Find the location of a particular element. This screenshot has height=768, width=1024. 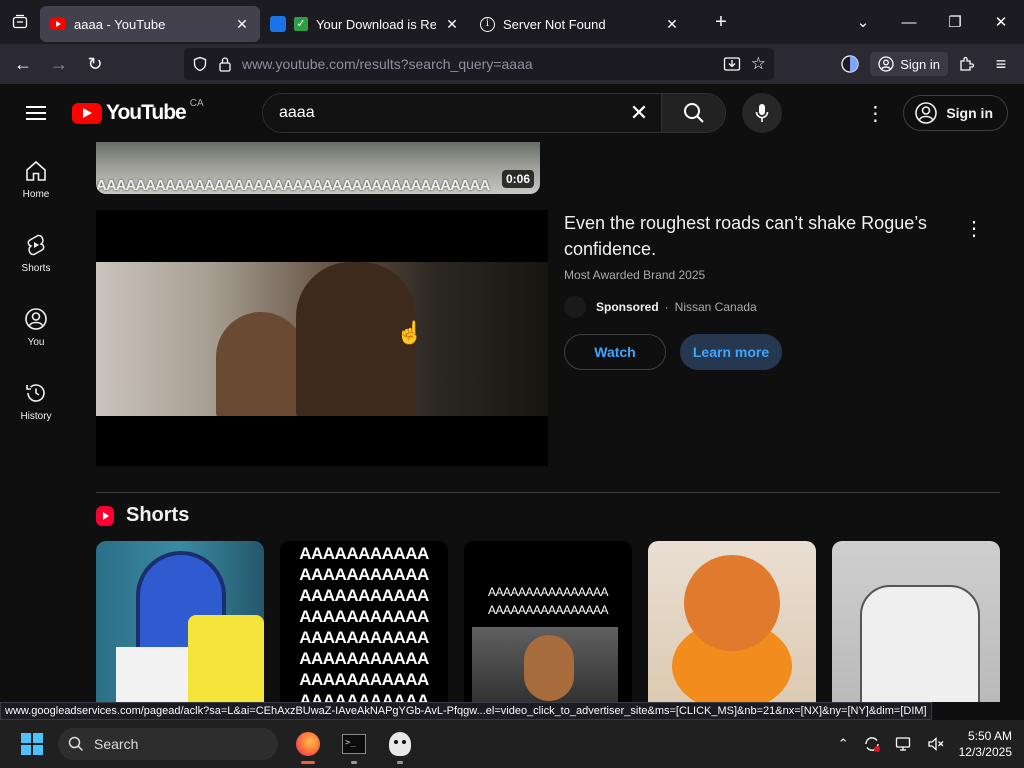

network-icon is located at coordinates (904, 744).